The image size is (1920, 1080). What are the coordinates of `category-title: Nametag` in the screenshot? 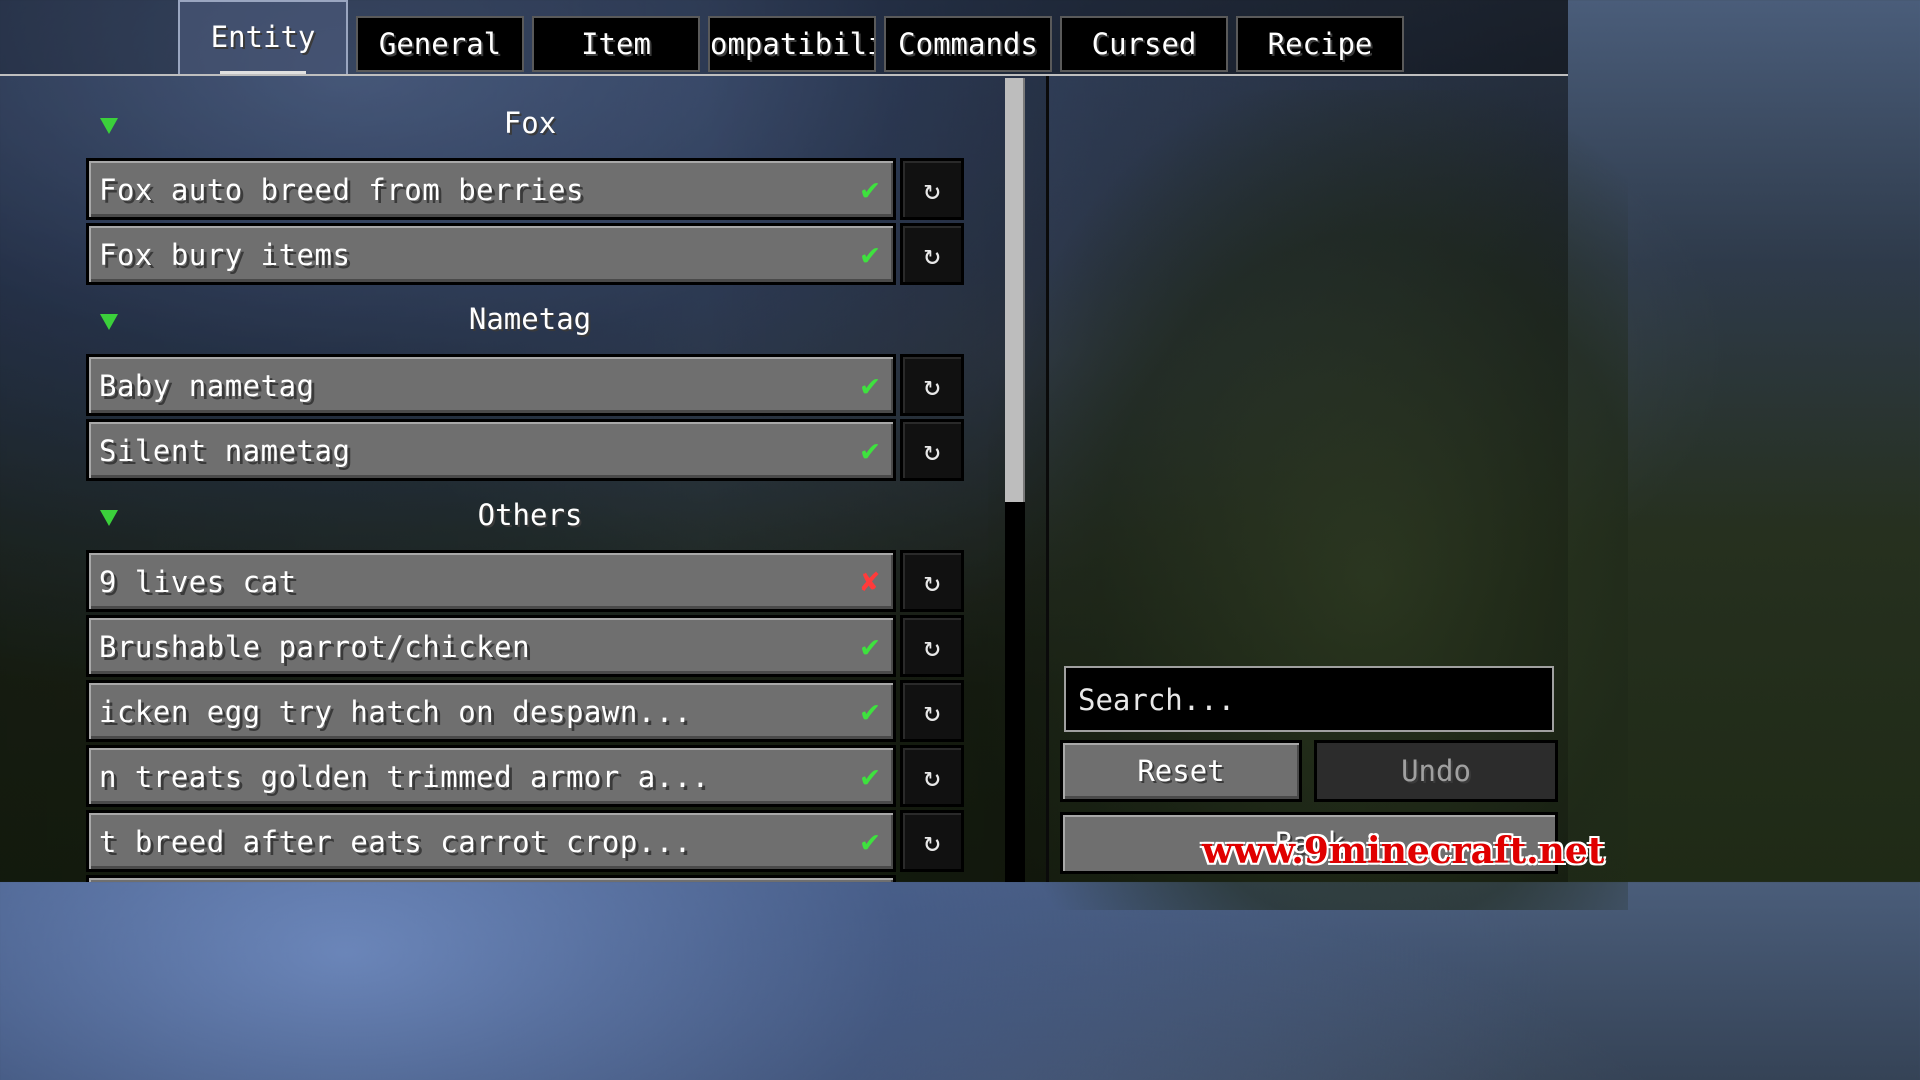 It's located at (530, 319).